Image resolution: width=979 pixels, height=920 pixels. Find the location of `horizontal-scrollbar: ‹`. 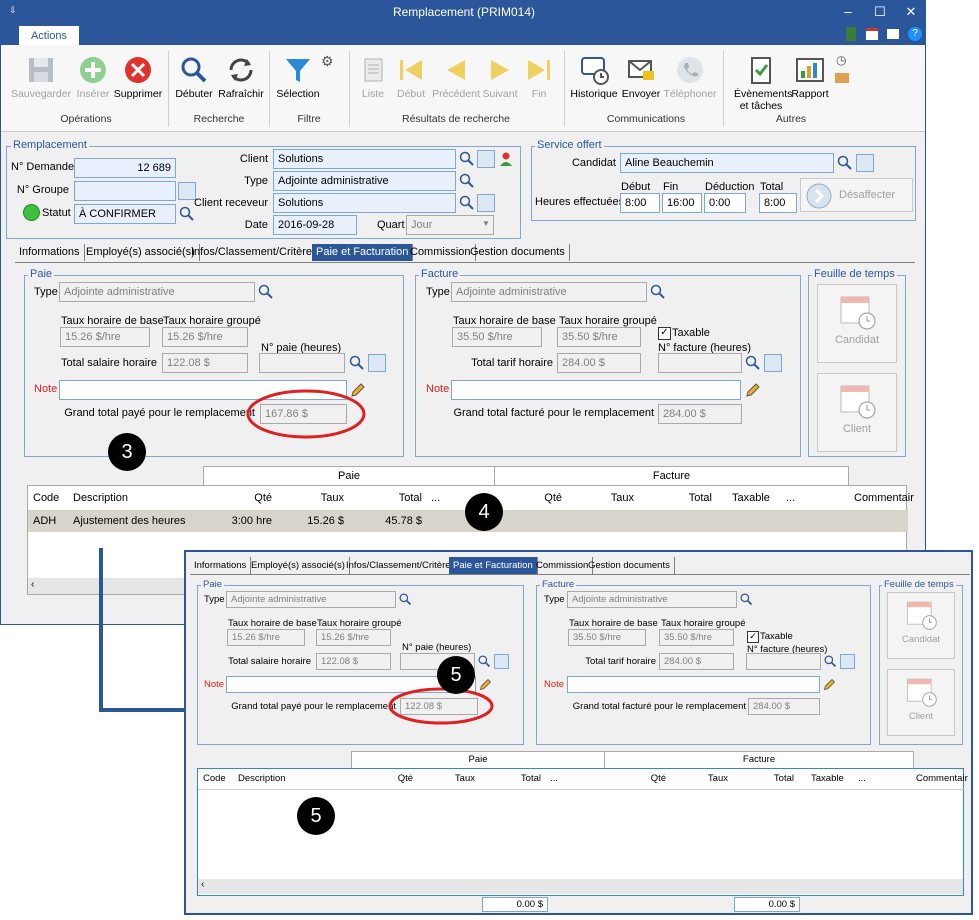

horizontal-scrollbar: ‹ is located at coordinates (580, 886).